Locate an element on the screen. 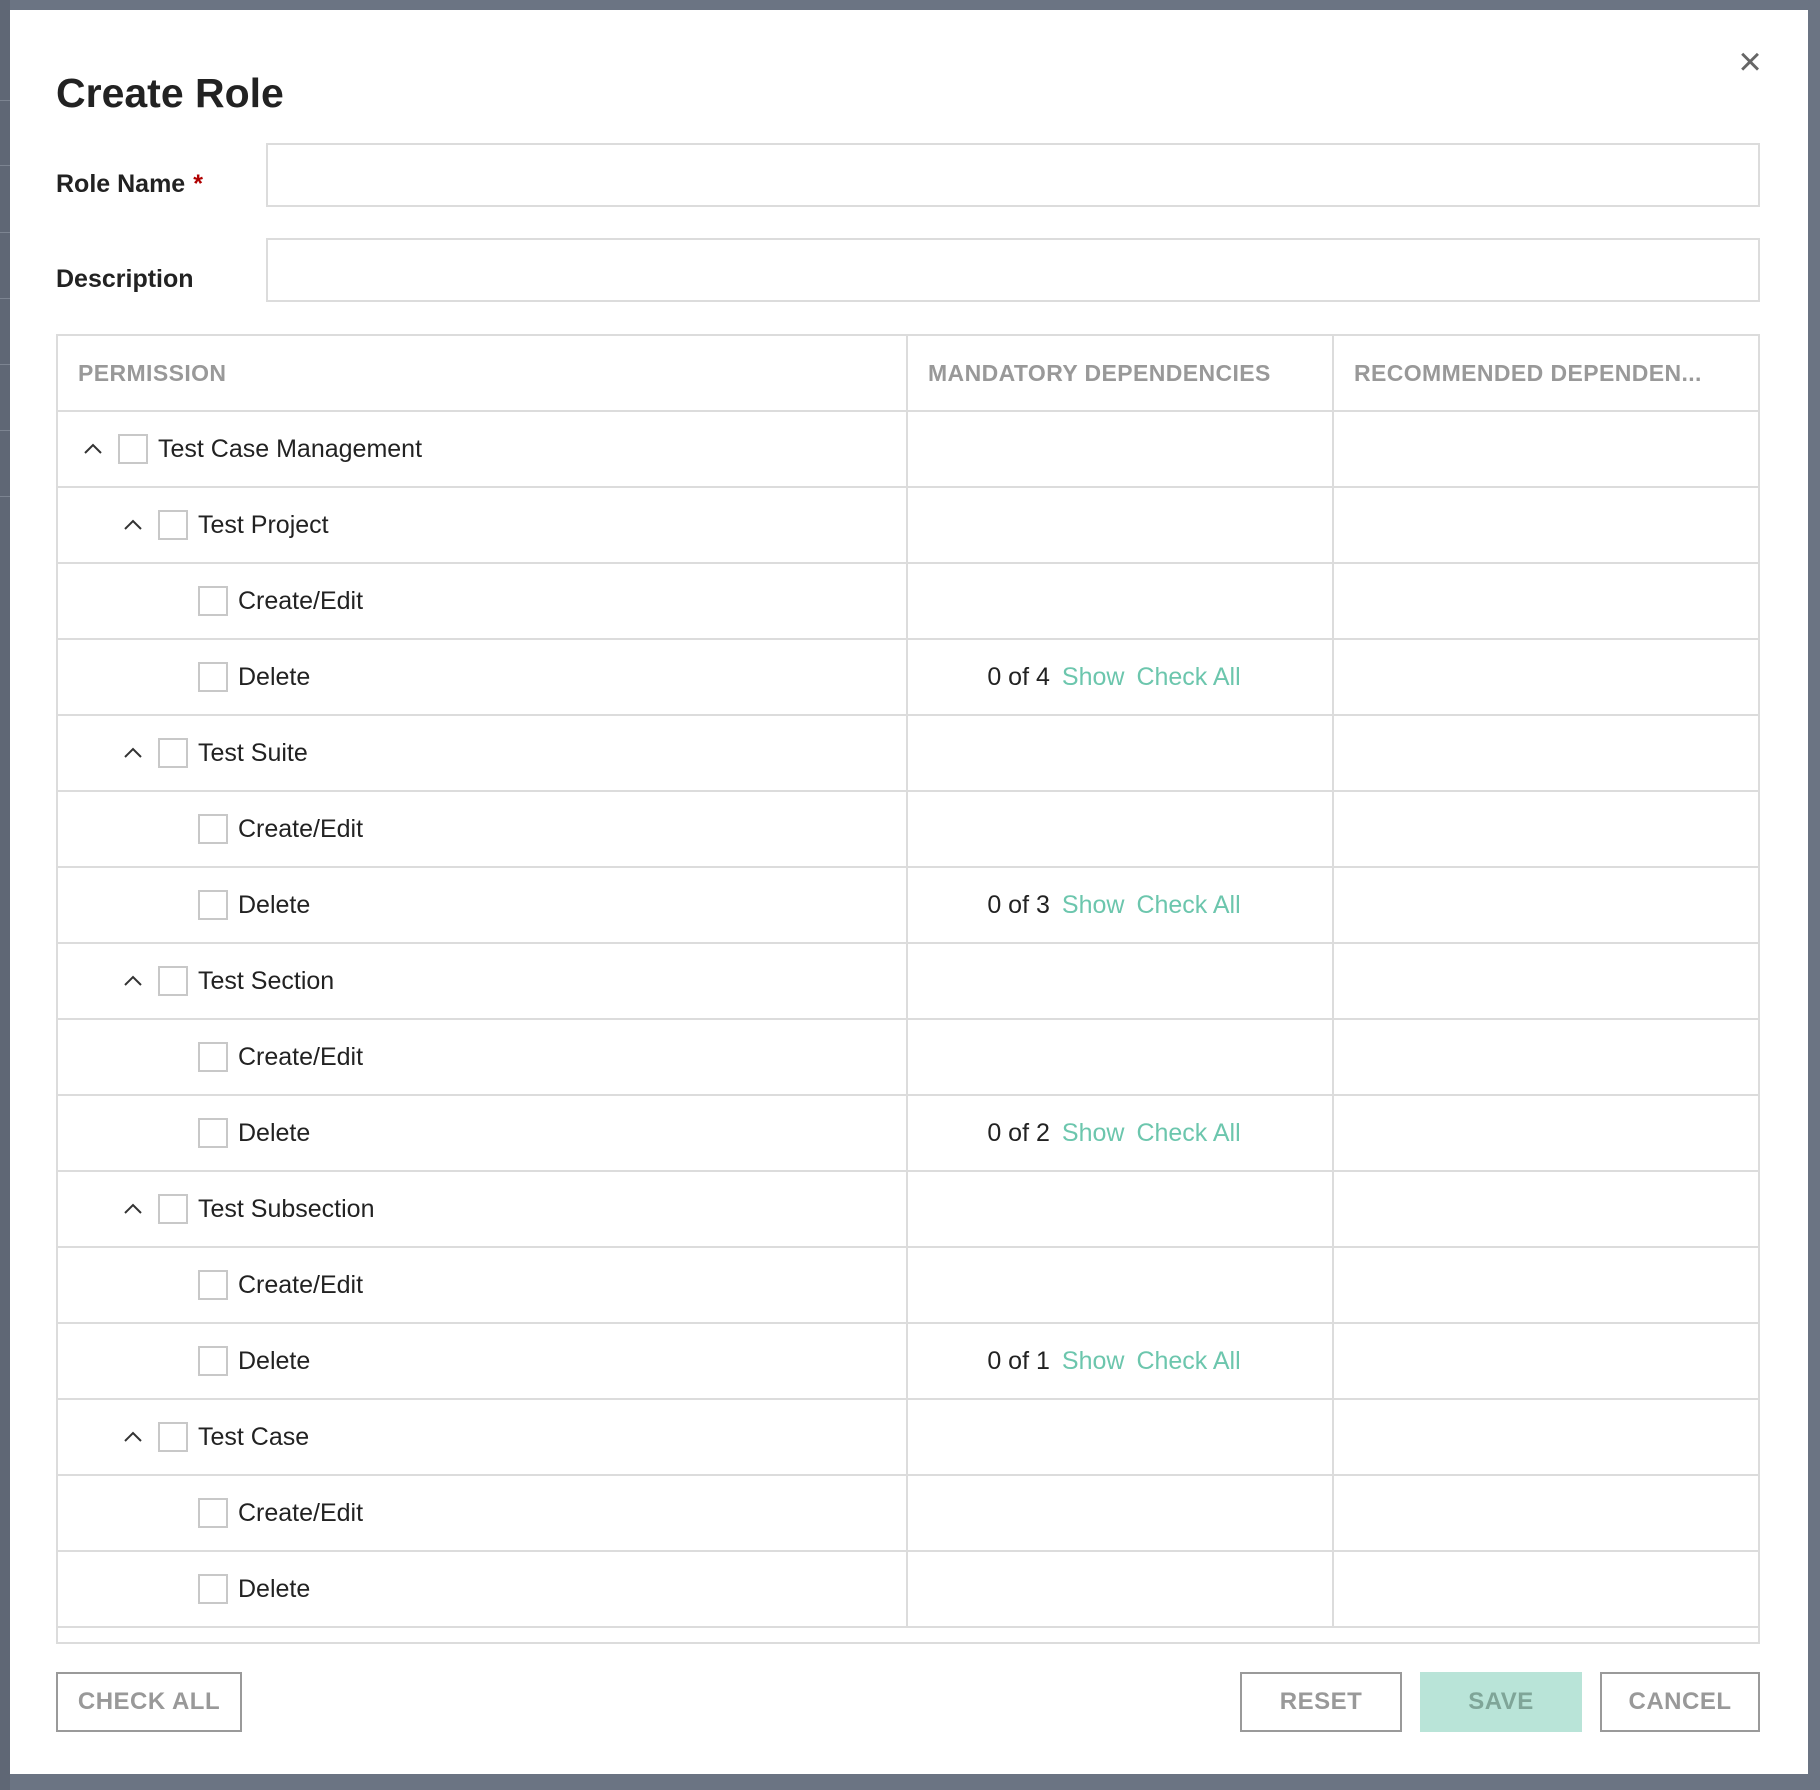 This screenshot has height=1790, width=1820. save-button: SAVE is located at coordinates (1501, 1702).